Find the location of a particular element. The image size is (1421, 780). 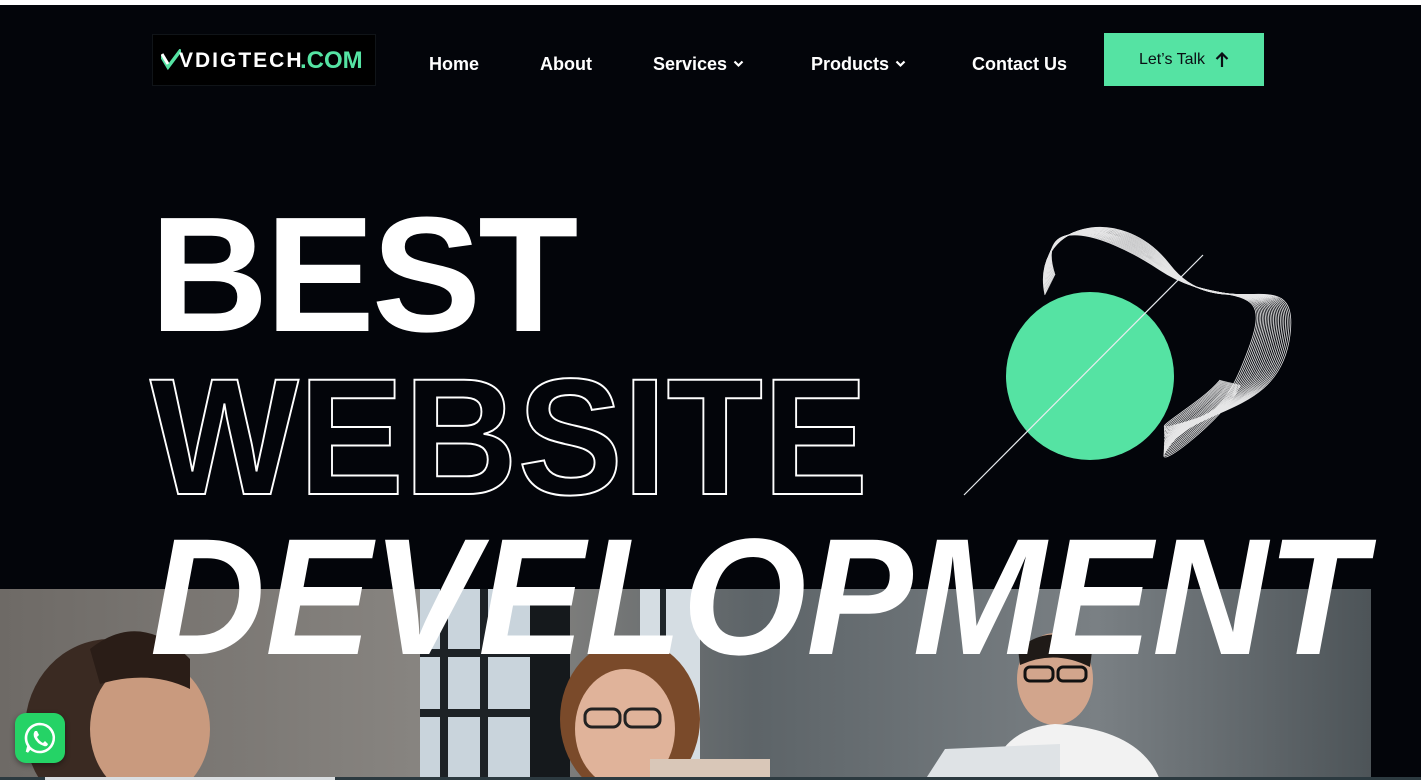

nav-services-label: Services is located at coordinates (690, 64).